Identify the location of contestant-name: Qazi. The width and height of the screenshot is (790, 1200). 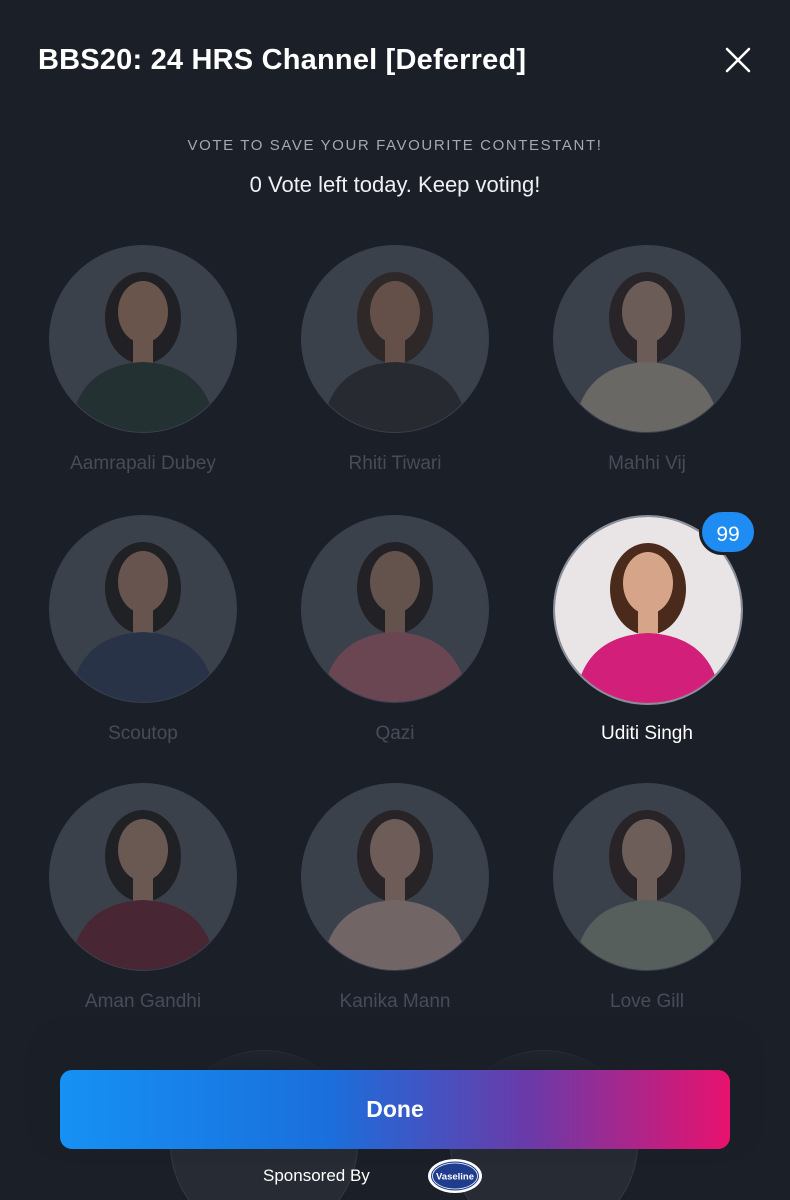
(395, 733).